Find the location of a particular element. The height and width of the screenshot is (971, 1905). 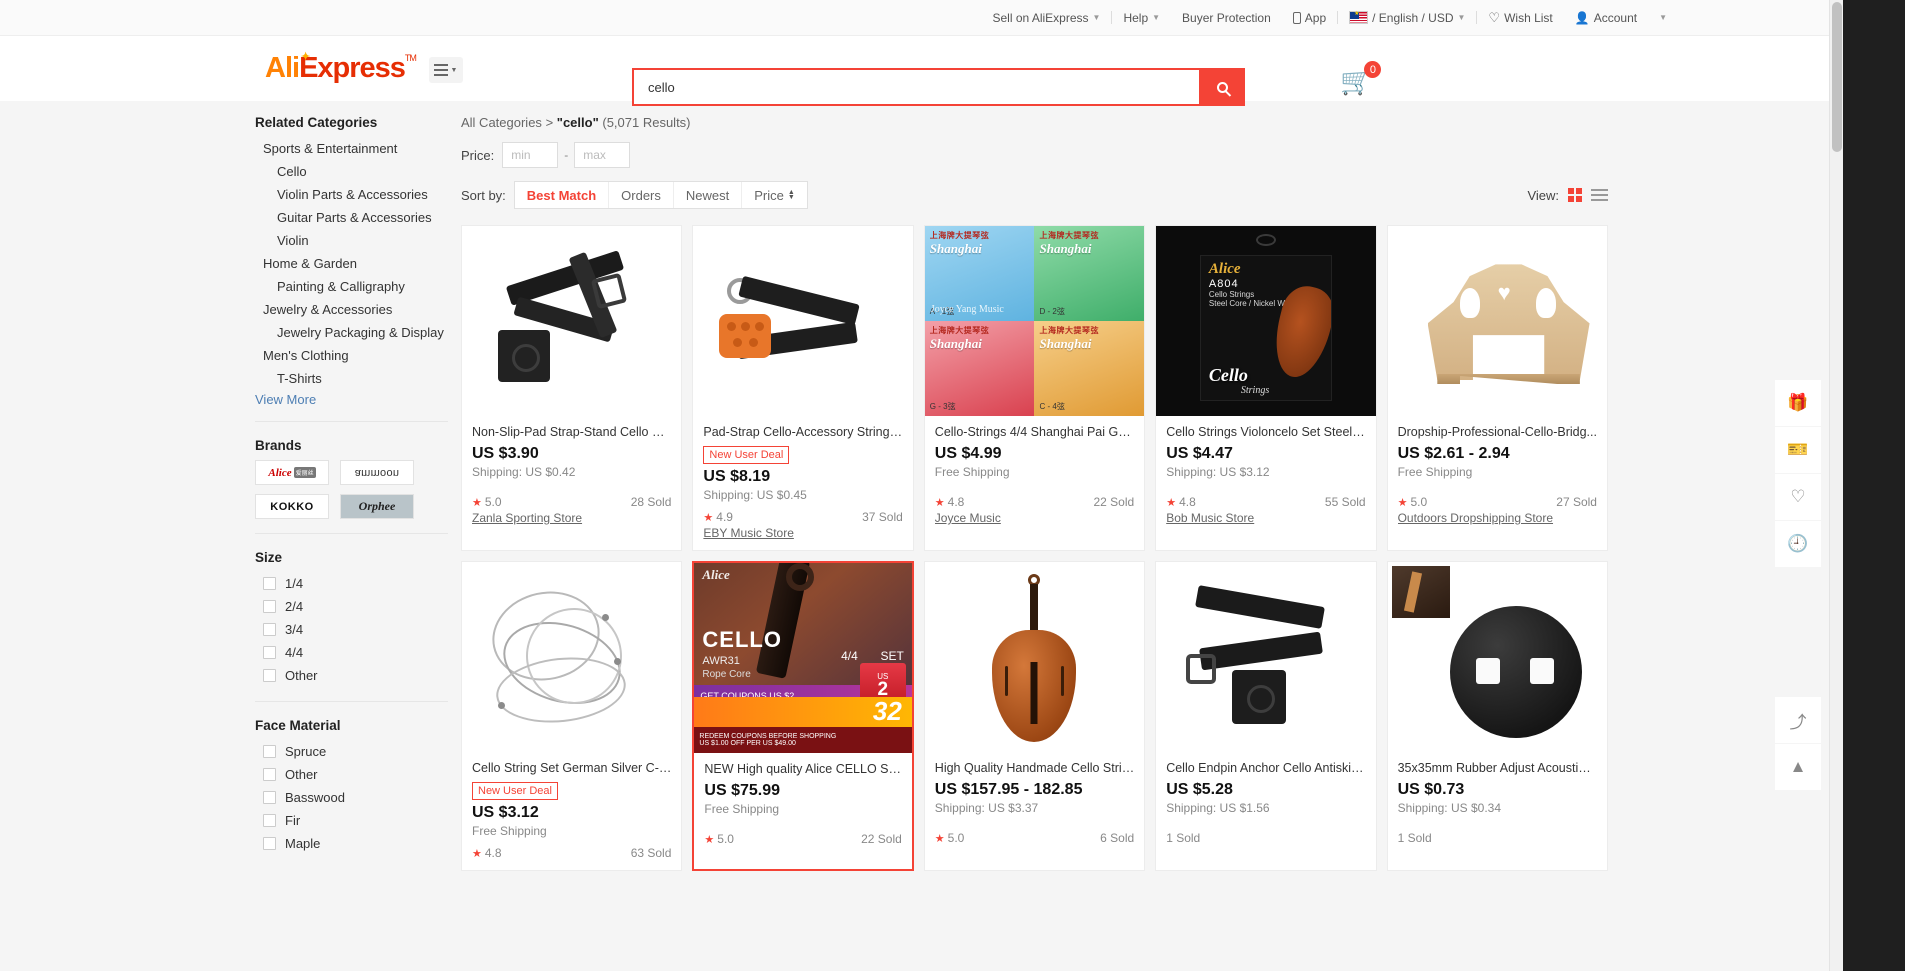

sidebar-category-jewelry-accessories: Jewelry & Accessories is located at coordinates (351, 309).